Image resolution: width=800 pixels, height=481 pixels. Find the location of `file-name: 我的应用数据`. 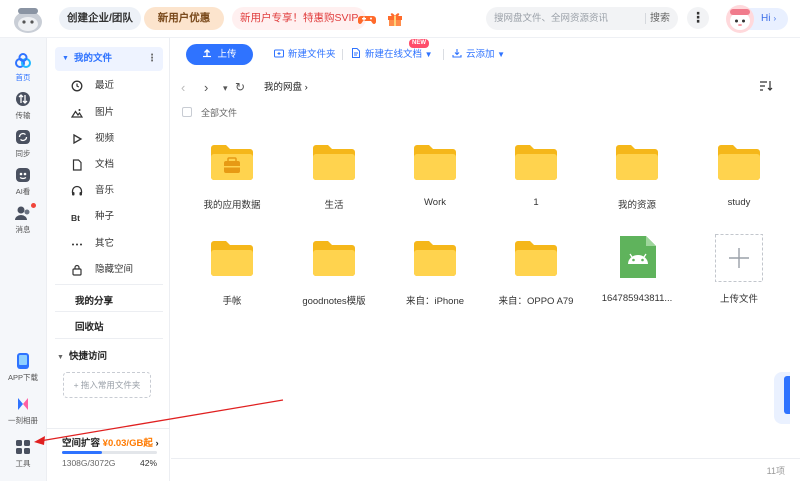

file-name: 我的应用数据 is located at coordinates (232, 205).